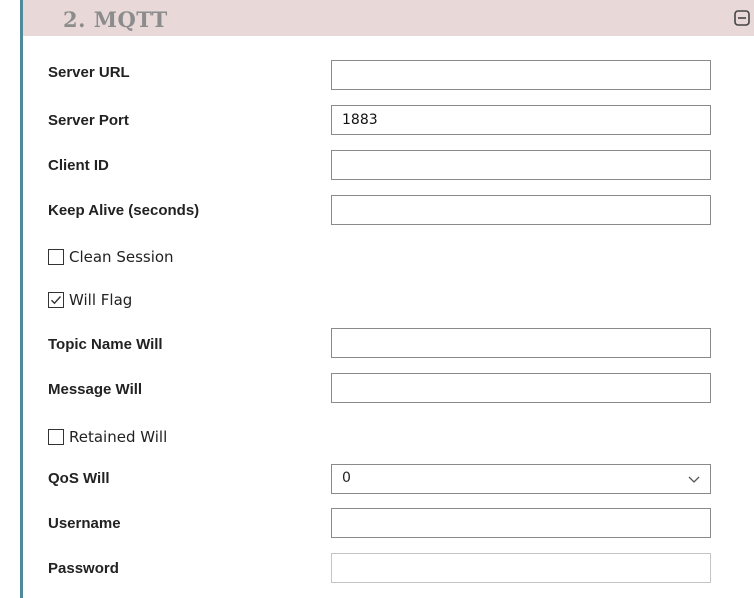  What do you see at coordinates (521, 165) in the screenshot?
I see `client-id-input` at bounding box center [521, 165].